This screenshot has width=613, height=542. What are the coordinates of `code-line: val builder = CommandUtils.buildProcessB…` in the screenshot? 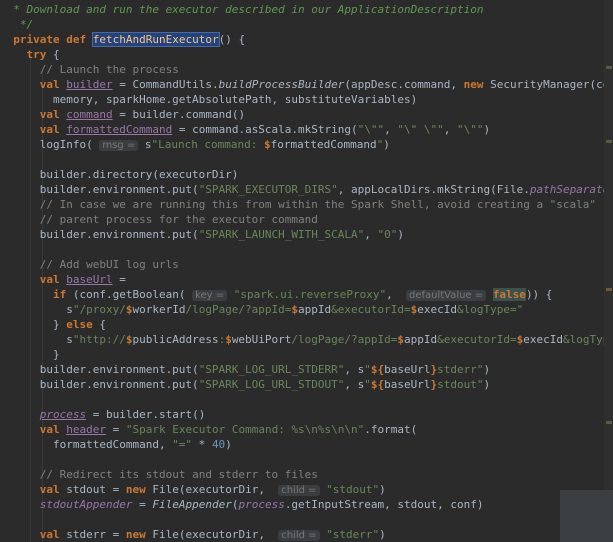 It's located at (306, 84).